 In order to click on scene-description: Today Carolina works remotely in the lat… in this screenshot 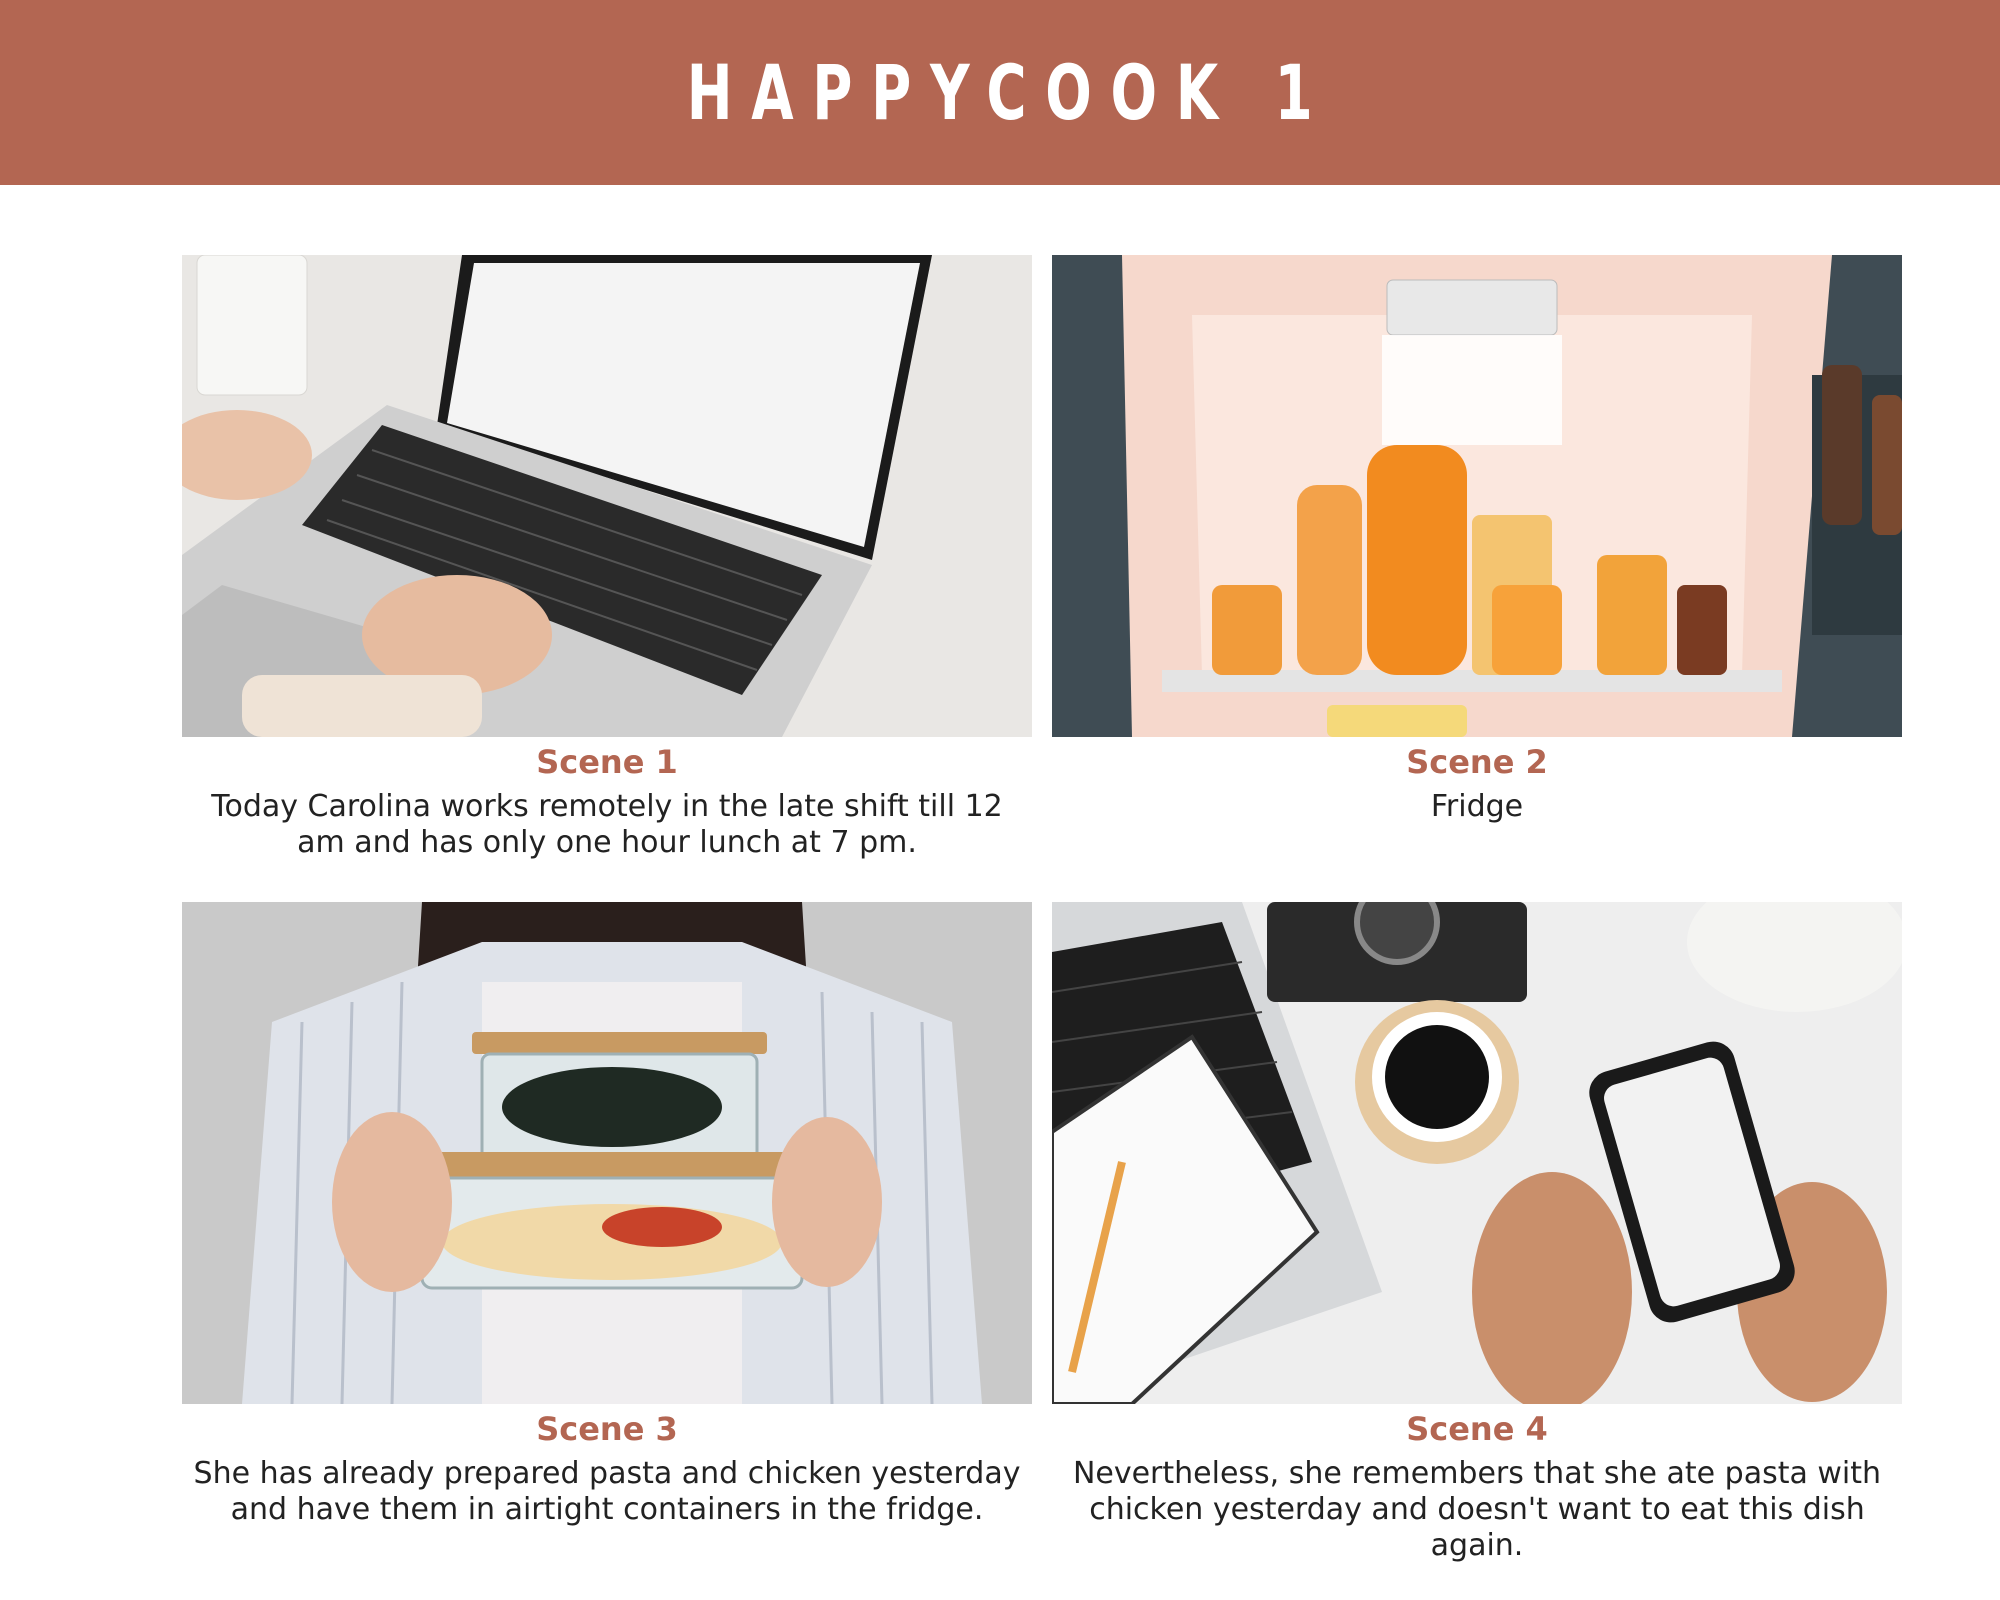, I will do `click(607, 824)`.